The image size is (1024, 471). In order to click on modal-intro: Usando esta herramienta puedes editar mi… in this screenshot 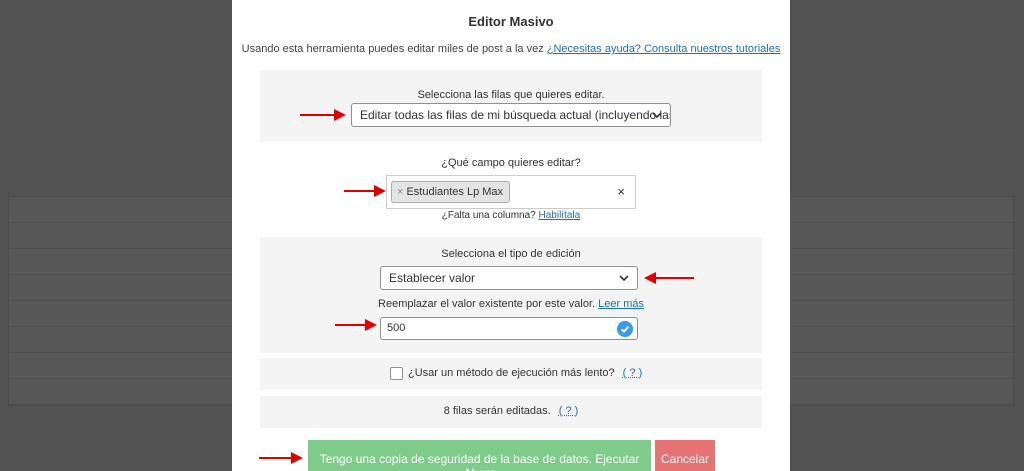, I will do `click(511, 49)`.